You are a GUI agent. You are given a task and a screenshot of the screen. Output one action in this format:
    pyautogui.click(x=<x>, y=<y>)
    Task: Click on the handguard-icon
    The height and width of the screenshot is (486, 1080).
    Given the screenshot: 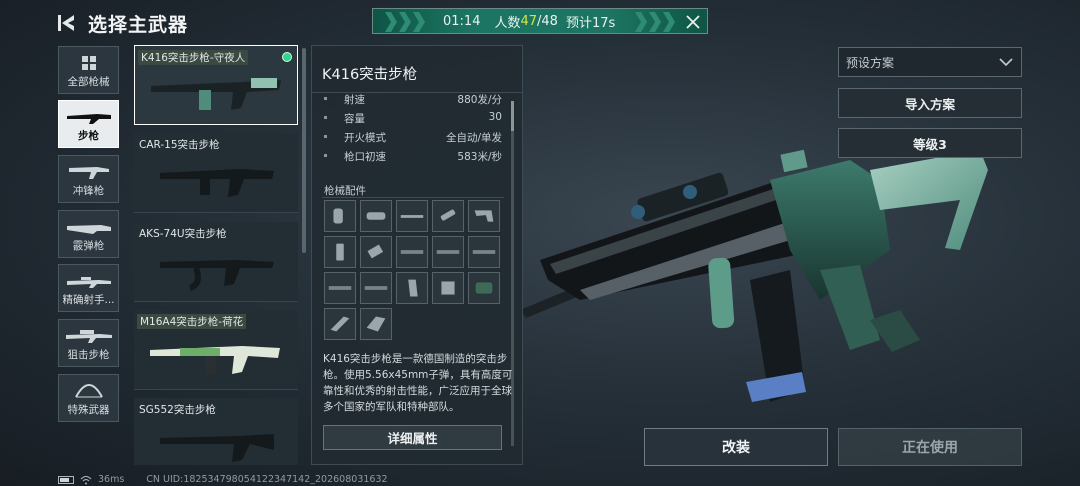 What is the action you would take?
    pyautogui.click(x=376, y=324)
    